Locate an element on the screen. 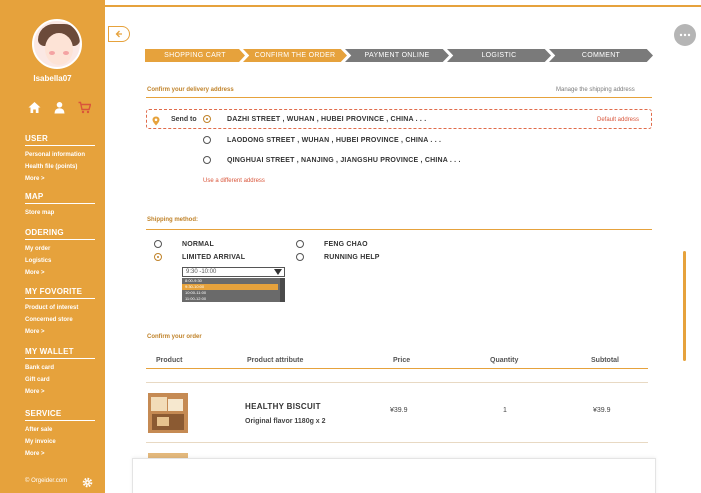 The width and height of the screenshot is (701, 493). product-subtotal: ¥39.9 is located at coordinates (602, 410).